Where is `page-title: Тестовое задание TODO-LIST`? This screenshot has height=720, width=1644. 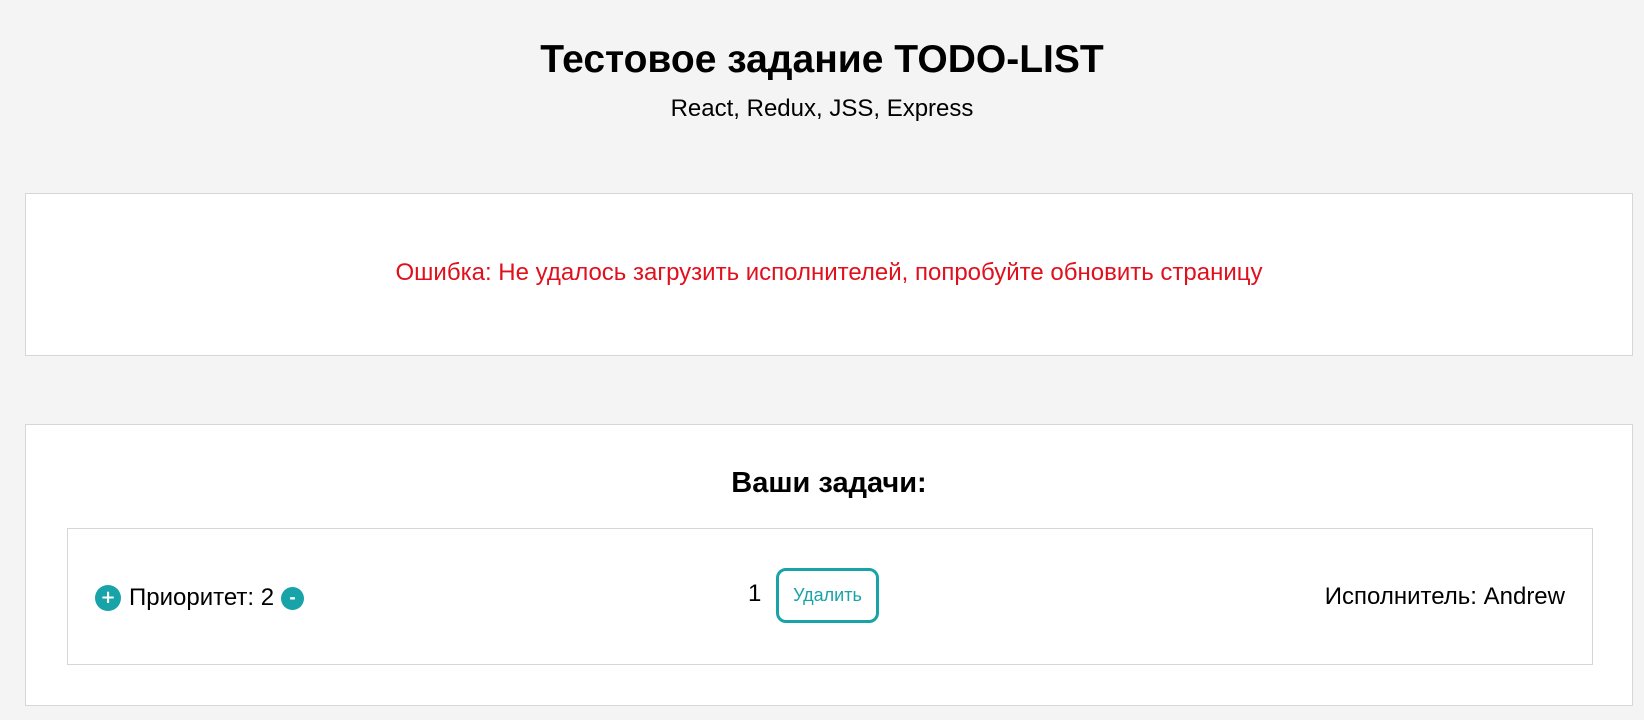
page-title: Тестовое задание TODO-LIST is located at coordinates (822, 59).